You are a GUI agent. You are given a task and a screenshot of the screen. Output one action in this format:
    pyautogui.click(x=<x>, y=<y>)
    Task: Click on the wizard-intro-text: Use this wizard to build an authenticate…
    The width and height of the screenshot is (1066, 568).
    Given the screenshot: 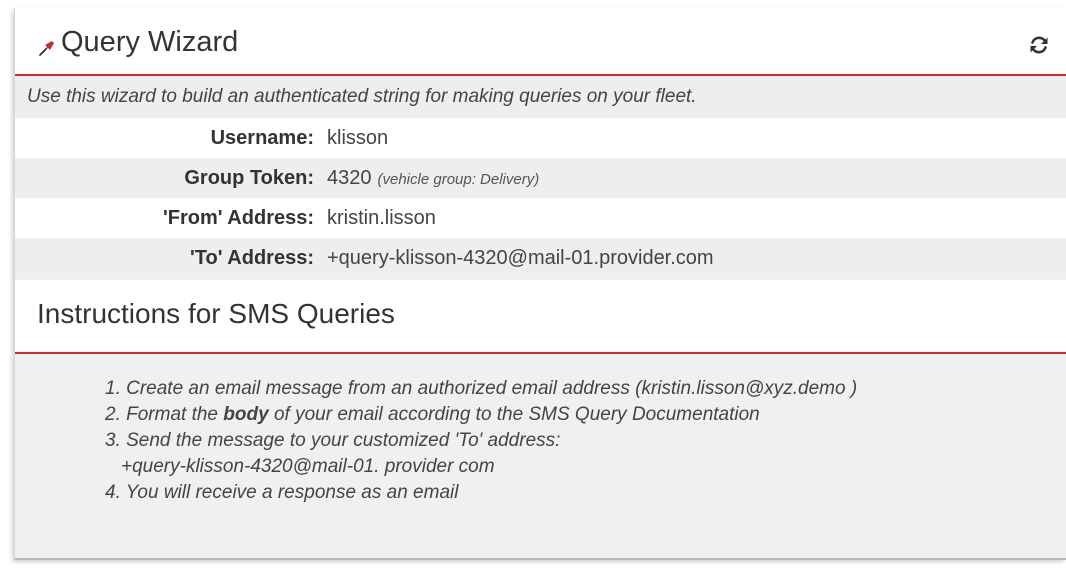 What is the action you would take?
    pyautogui.click(x=540, y=97)
    